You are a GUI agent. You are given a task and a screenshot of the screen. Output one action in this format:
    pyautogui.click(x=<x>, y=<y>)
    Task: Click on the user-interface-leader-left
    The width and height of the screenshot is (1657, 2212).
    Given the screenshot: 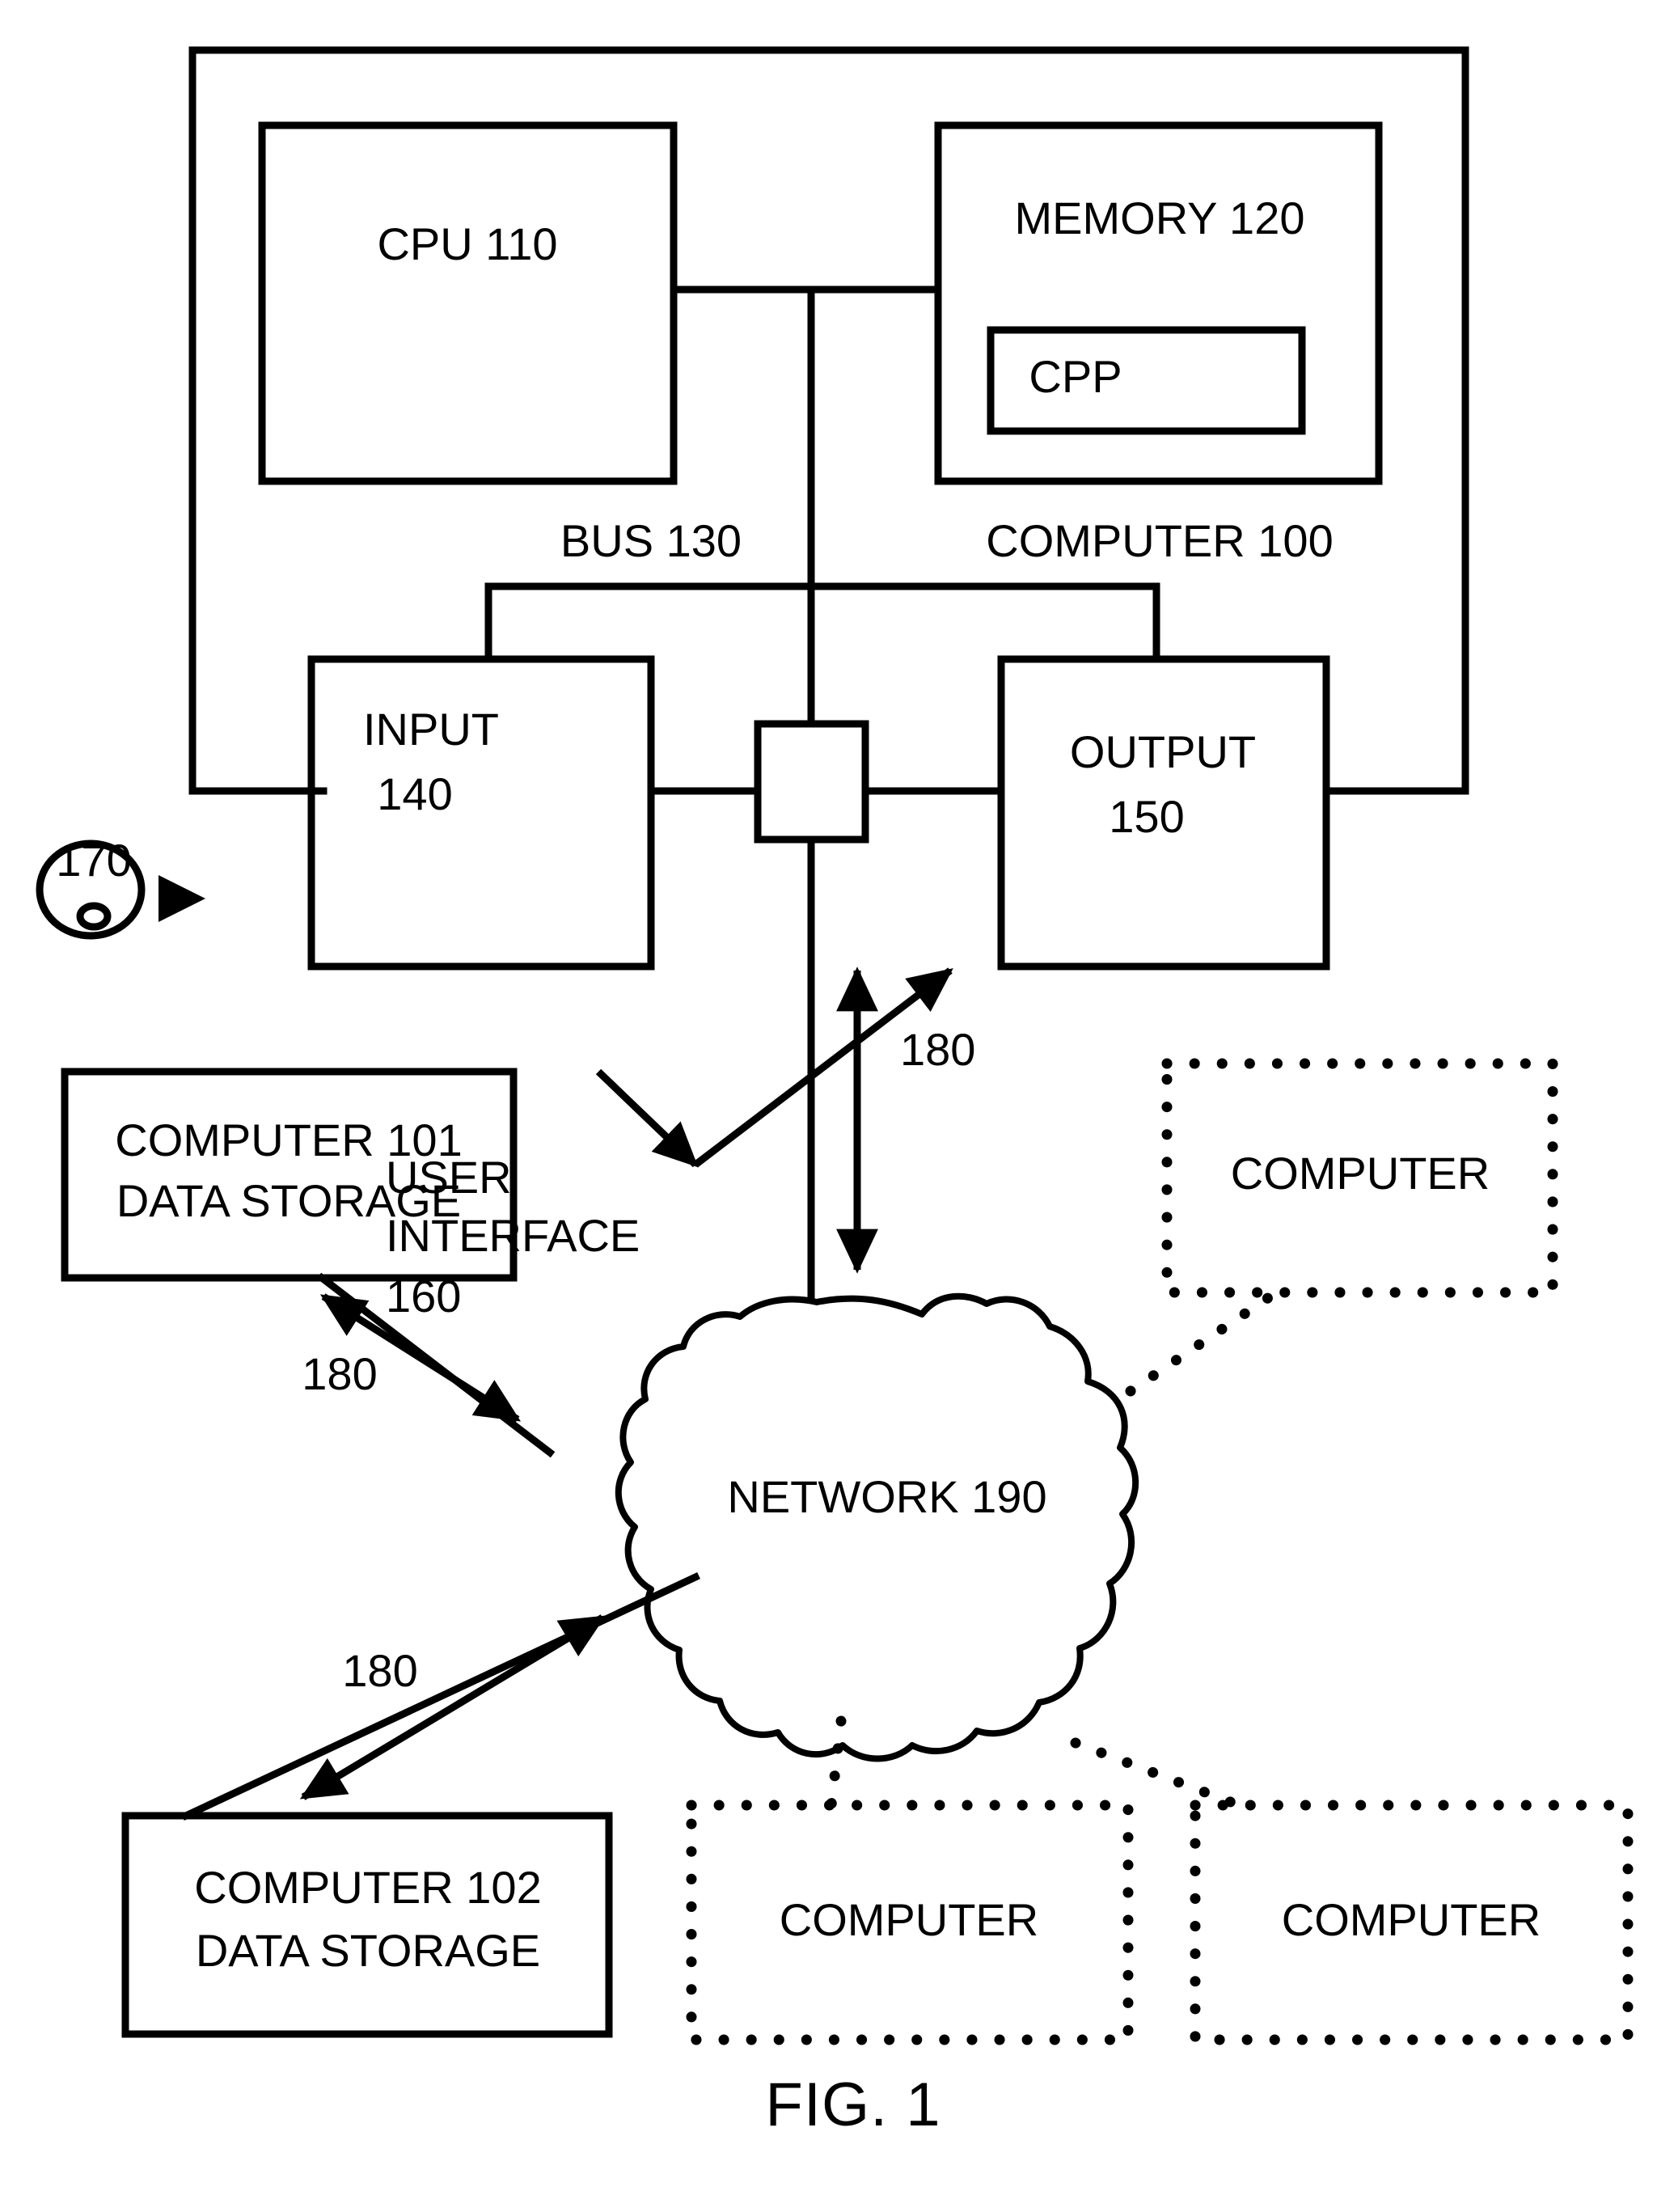 What is the action you would take?
    pyautogui.click(x=647, y=1118)
    